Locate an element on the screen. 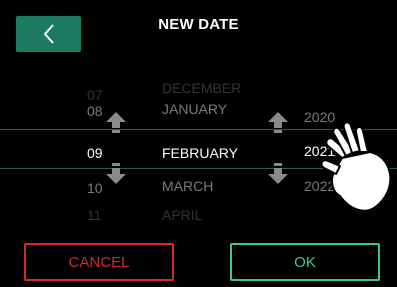 This screenshot has height=287, width=397. year-down-arrow-icon is located at coordinates (278, 173).